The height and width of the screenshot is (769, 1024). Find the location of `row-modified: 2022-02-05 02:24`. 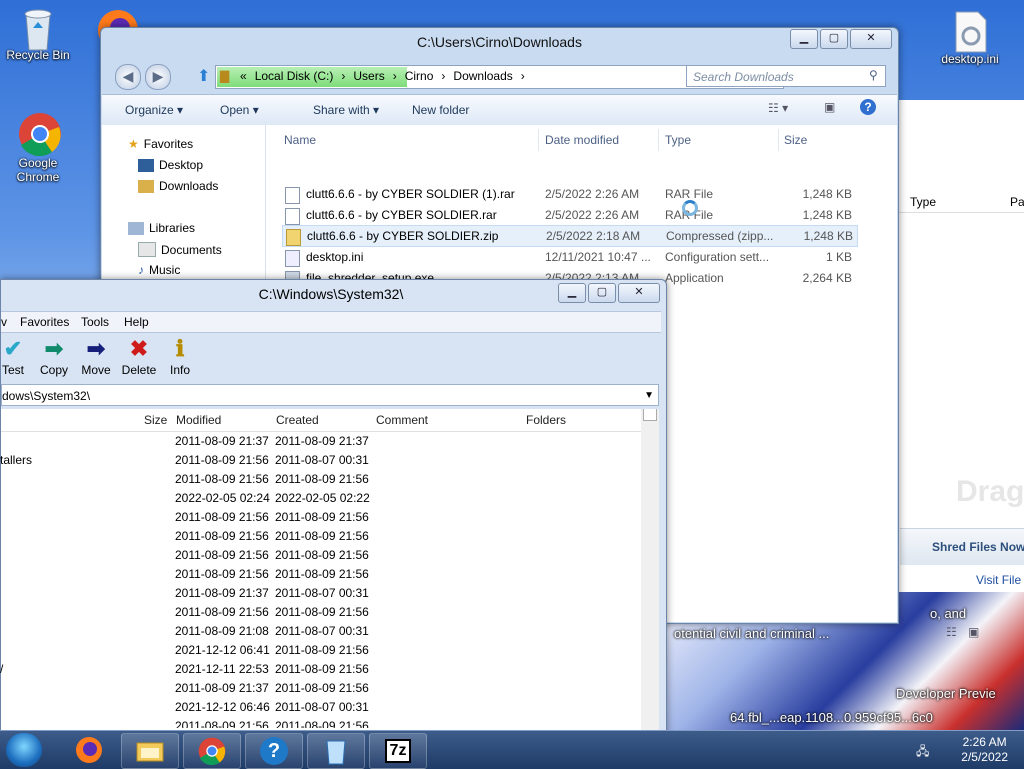

row-modified: 2022-02-05 02:24 is located at coordinates (222, 498).